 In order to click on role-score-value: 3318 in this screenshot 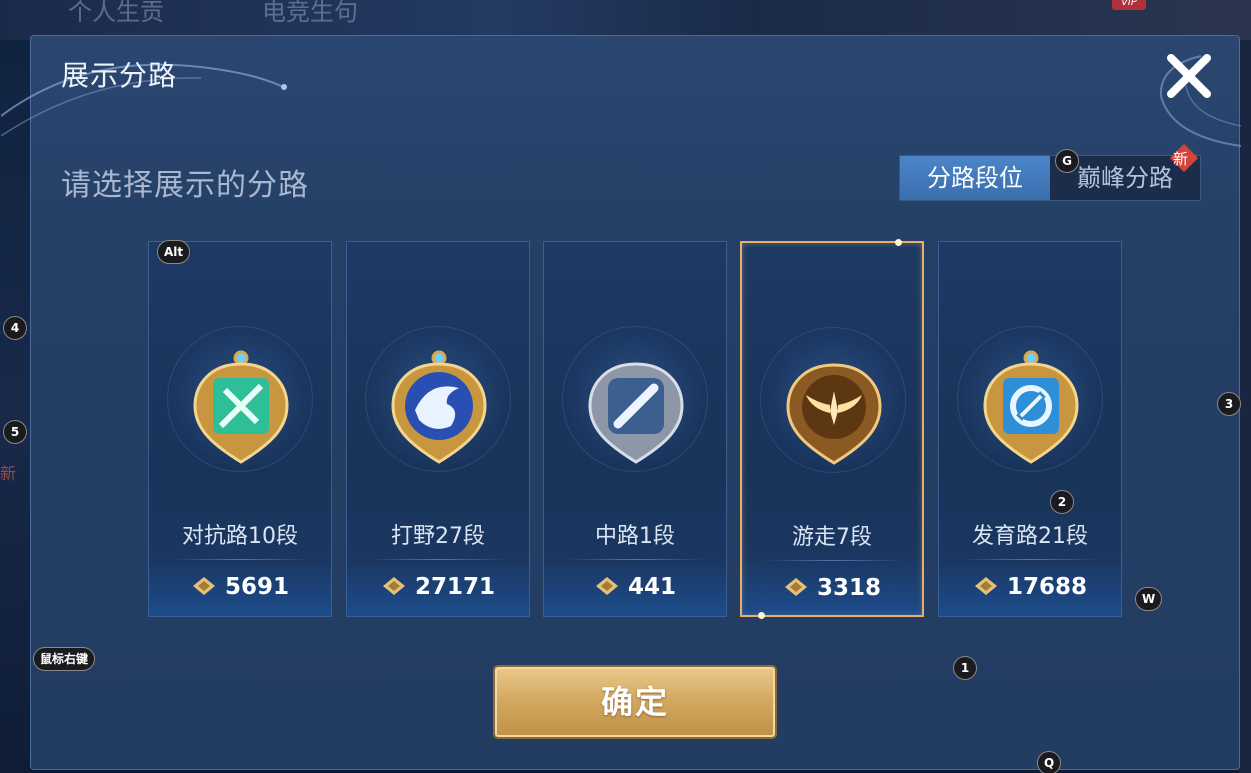, I will do `click(848, 588)`.